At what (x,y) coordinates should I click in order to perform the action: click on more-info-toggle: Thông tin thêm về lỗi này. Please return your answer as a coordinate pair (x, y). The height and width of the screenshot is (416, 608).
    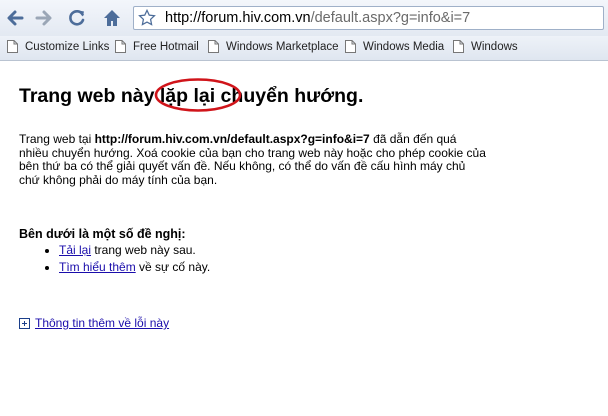
    Looking at the image, I should click on (94, 323).